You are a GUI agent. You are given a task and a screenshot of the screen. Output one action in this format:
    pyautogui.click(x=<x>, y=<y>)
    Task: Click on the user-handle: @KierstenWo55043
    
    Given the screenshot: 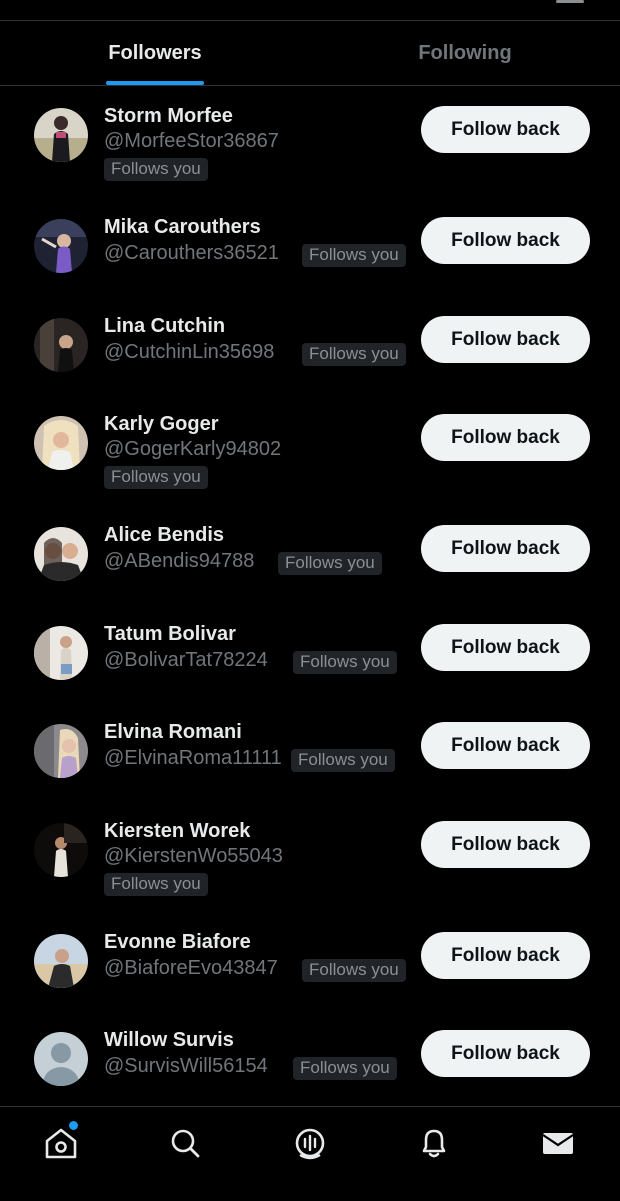 What is the action you would take?
    pyautogui.click(x=193, y=856)
    